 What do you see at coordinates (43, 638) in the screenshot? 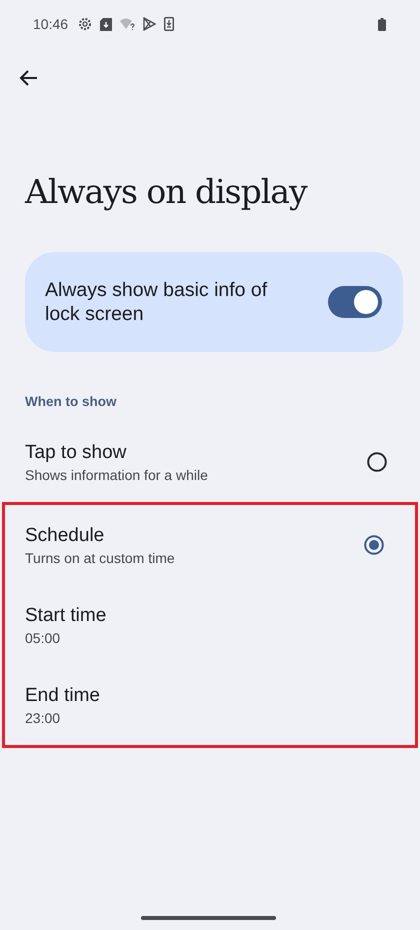
I see `time-value: 05:00` at bounding box center [43, 638].